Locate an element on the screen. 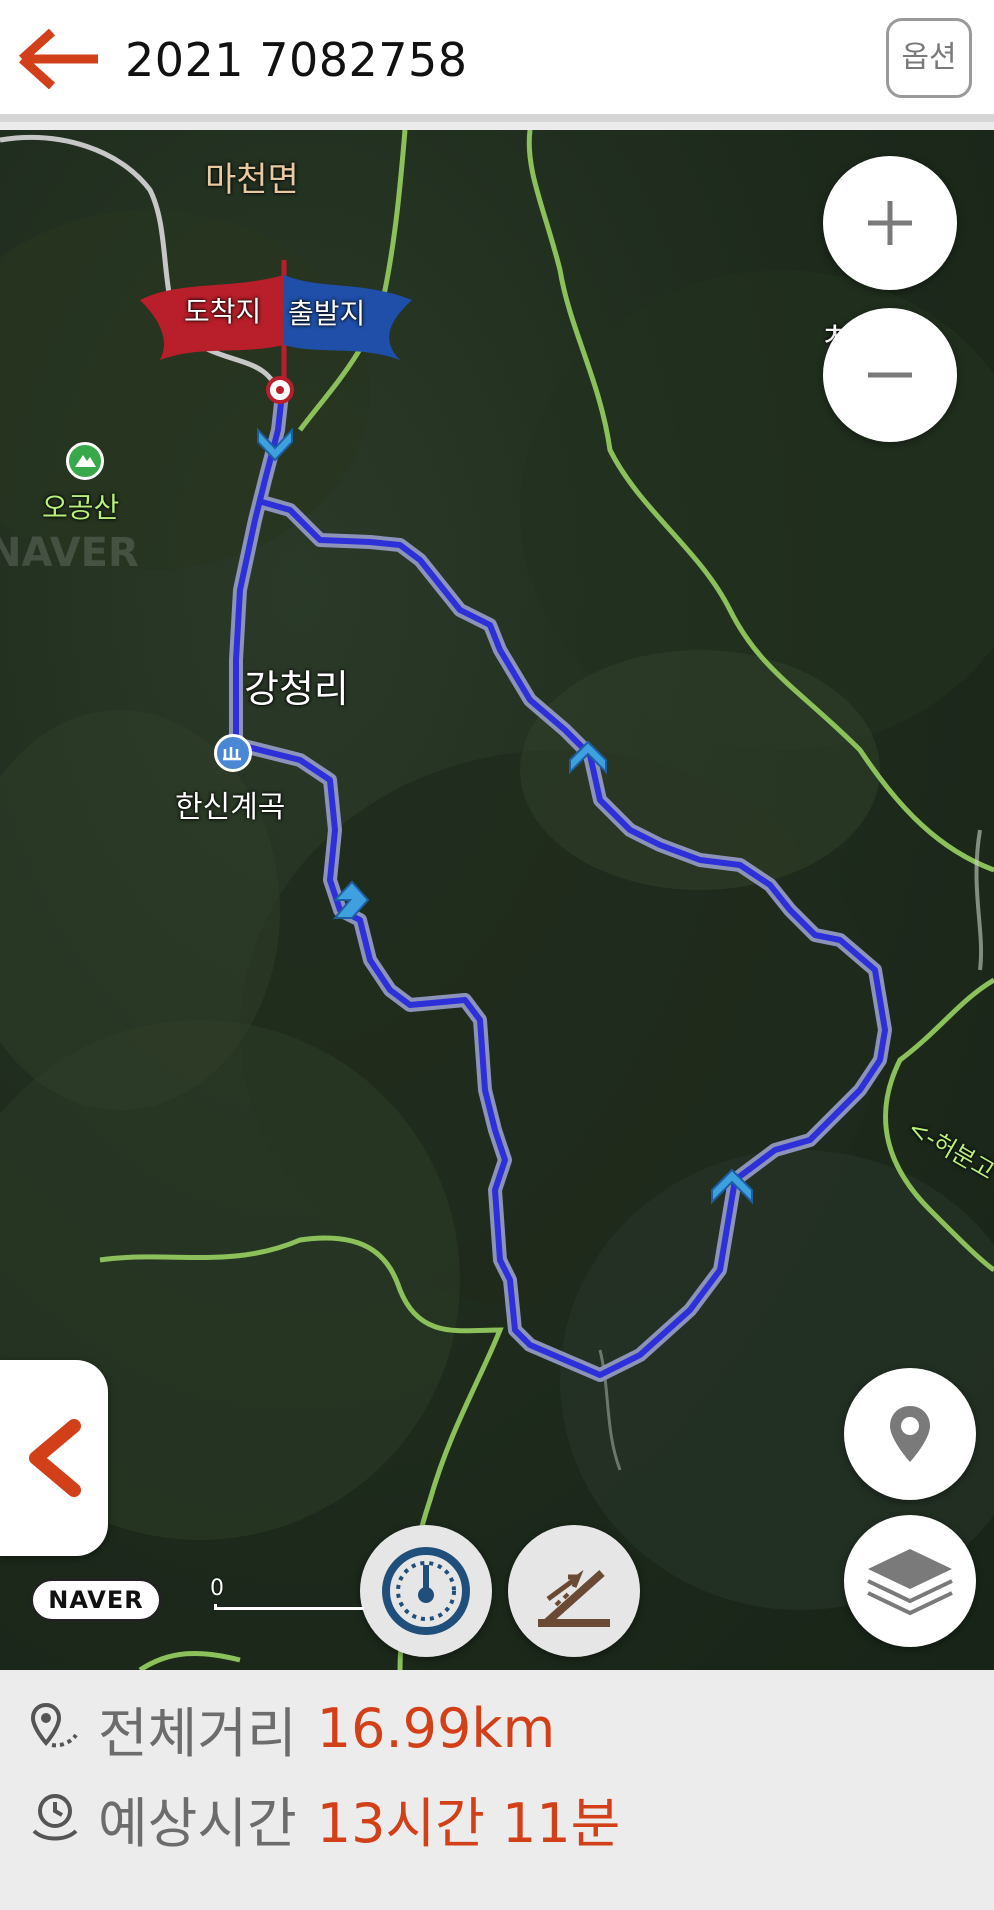  place-label-macheon: 마천면 is located at coordinates (252, 180).